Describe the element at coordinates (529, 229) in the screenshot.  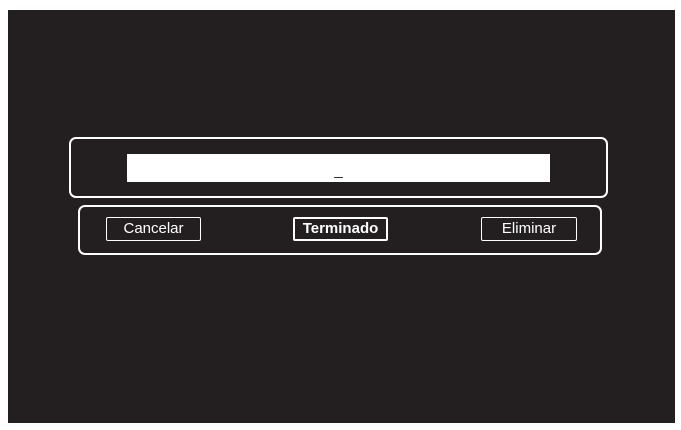
I see `delete-button: Eliminar` at that location.